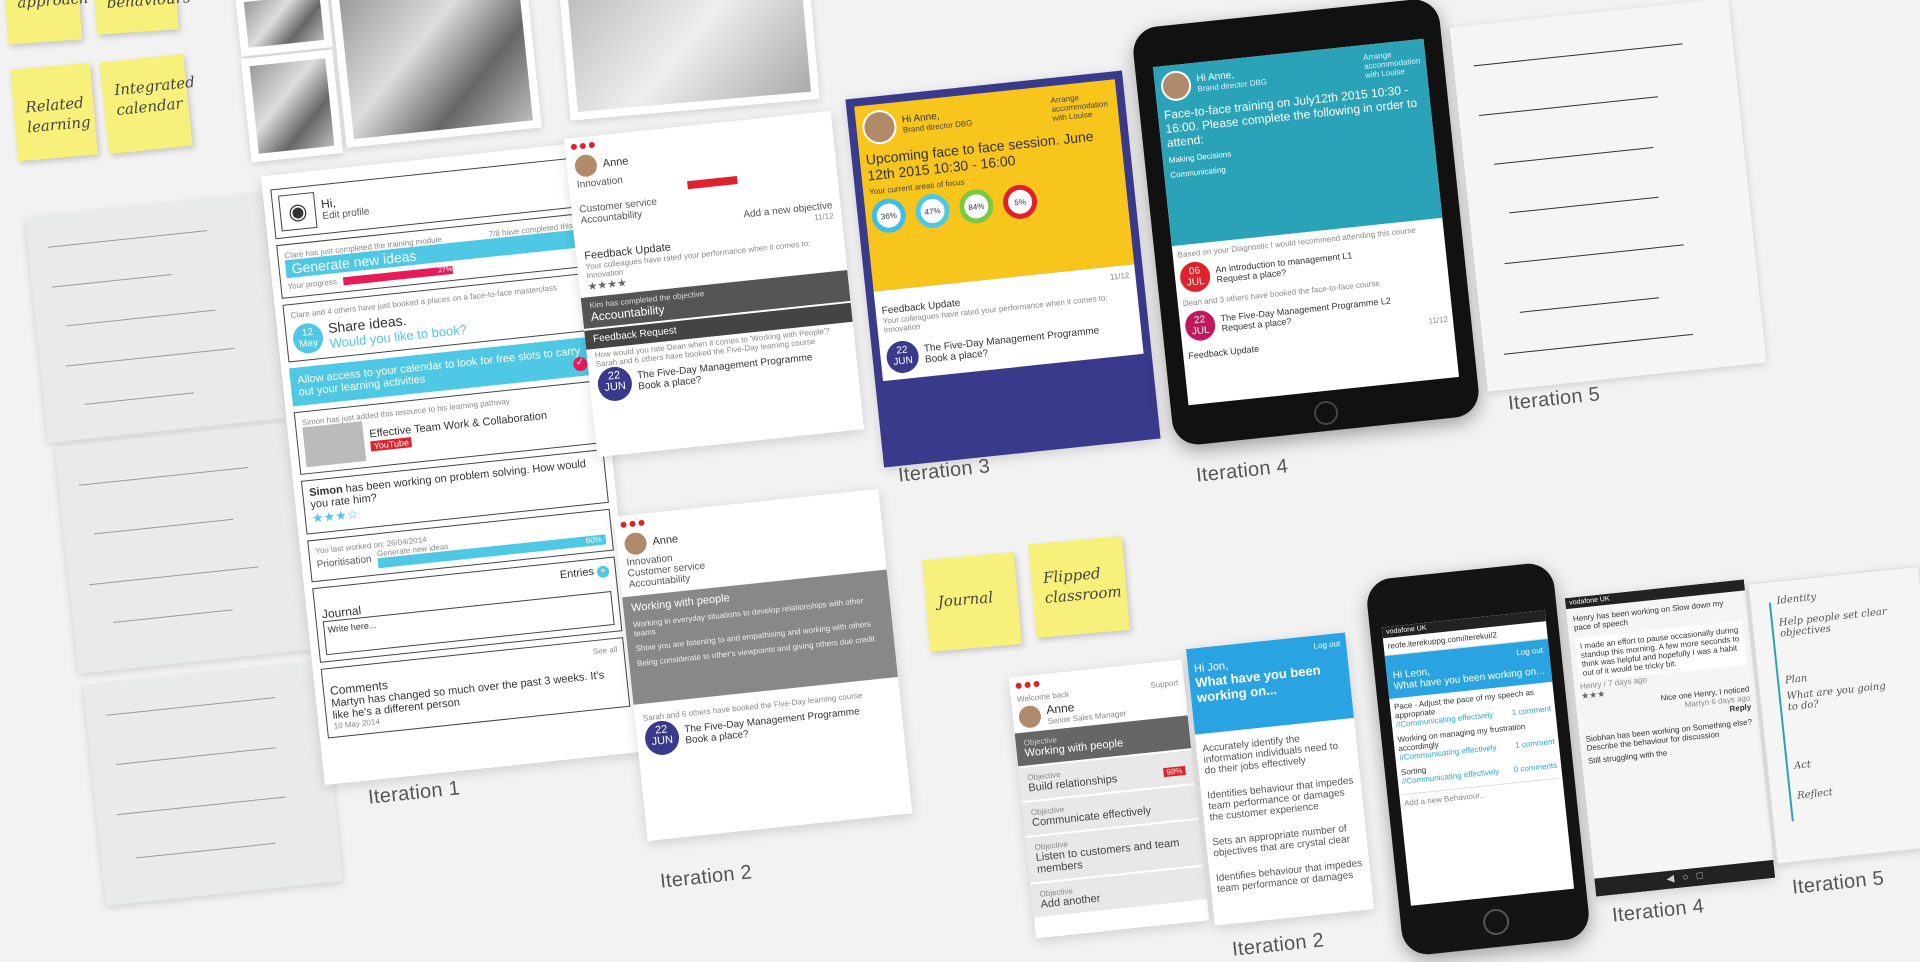 The width and height of the screenshot is (1920, 962). Describe the element at coordinates (889, 215) in the screenshot. I see `focus-ring-1: 36%` at that location.